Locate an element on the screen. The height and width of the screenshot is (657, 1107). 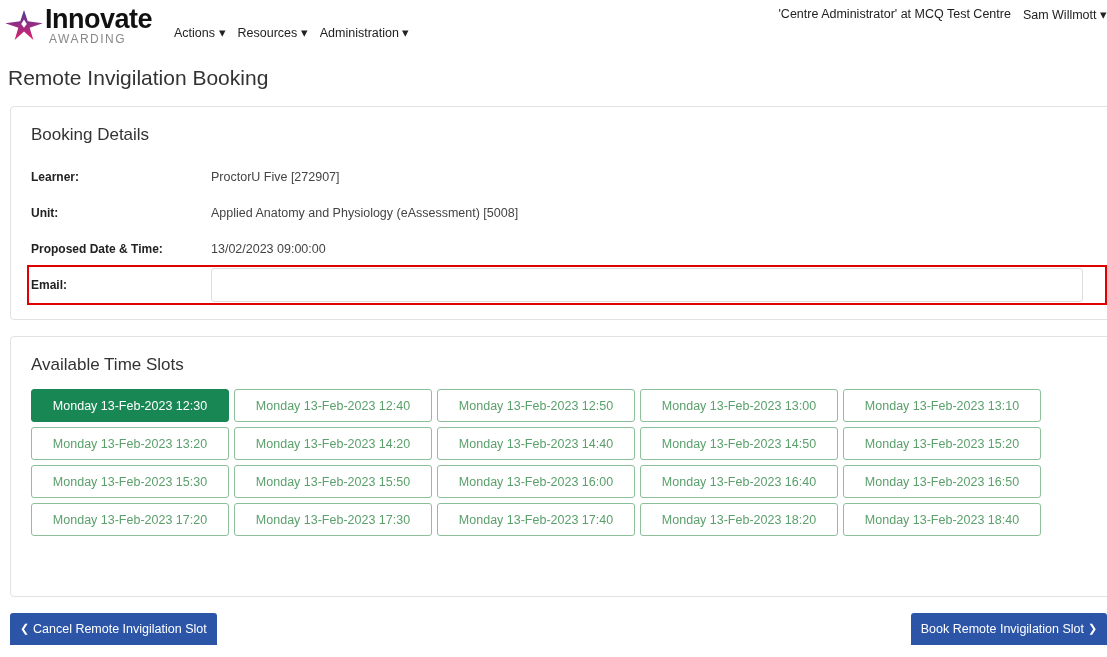
time-slot-button: Monday 13-Feb-2023 13:10 is located at coordinates (942, 405).